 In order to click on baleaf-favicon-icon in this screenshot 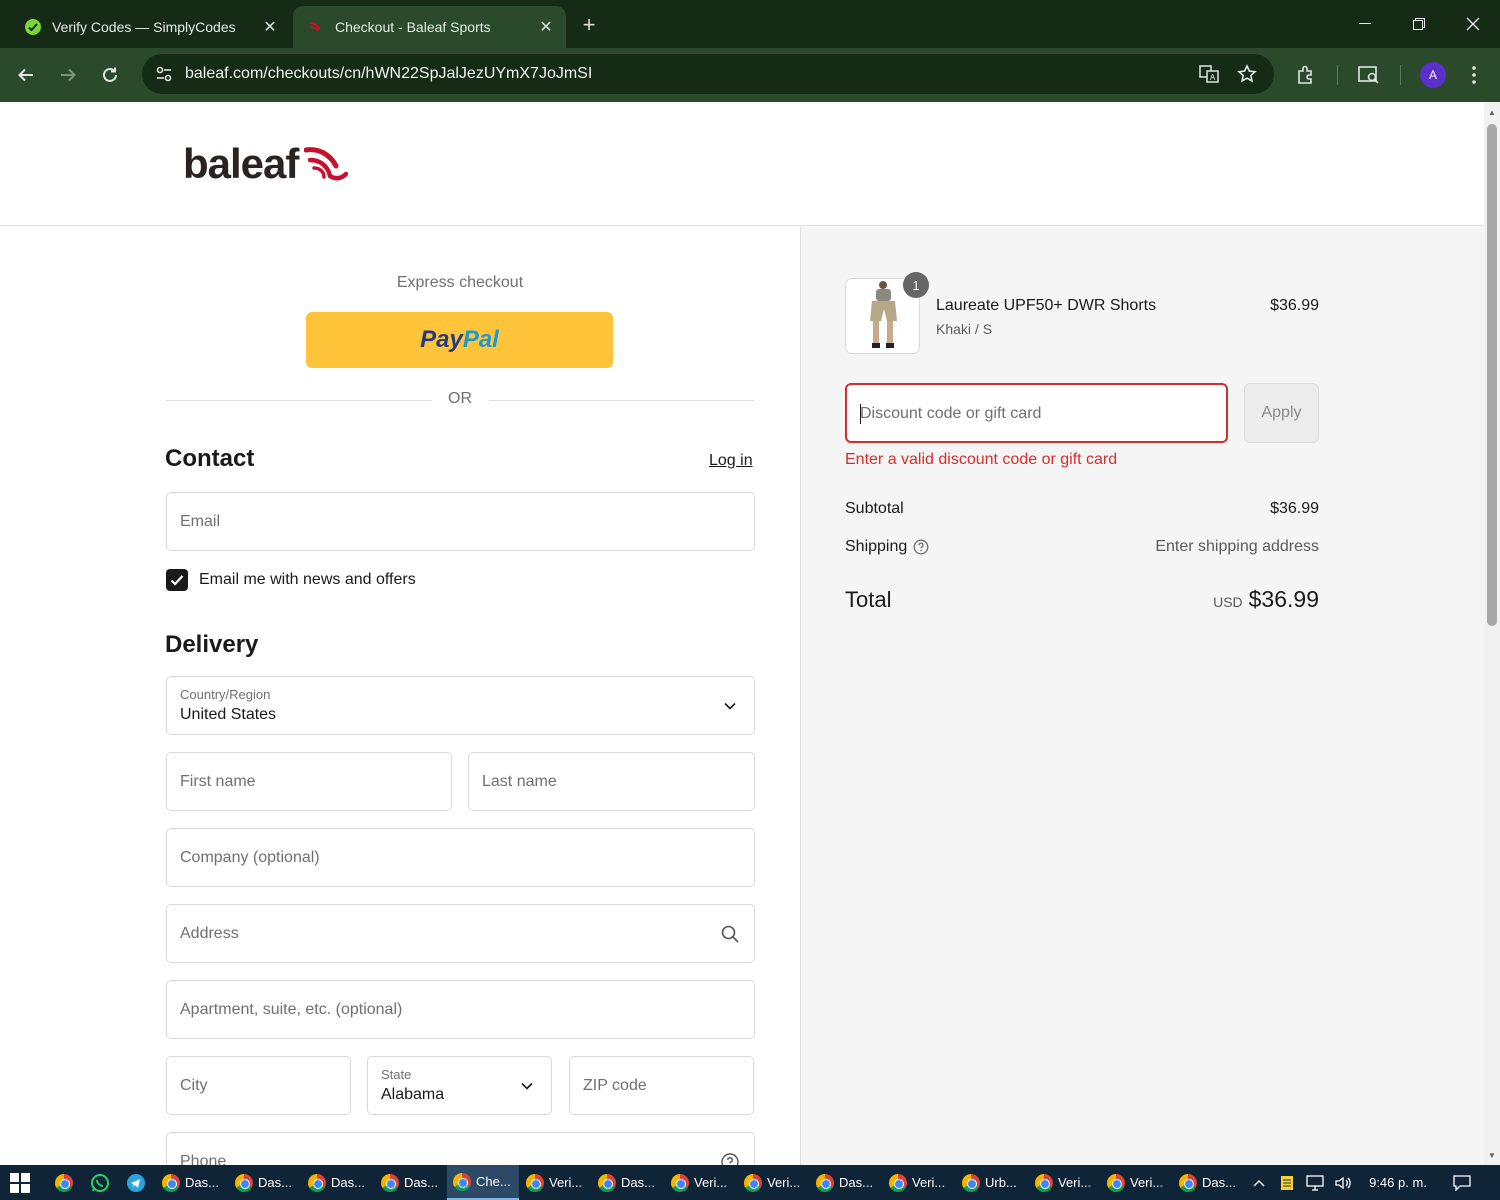, I will do `click(316, 27)`.